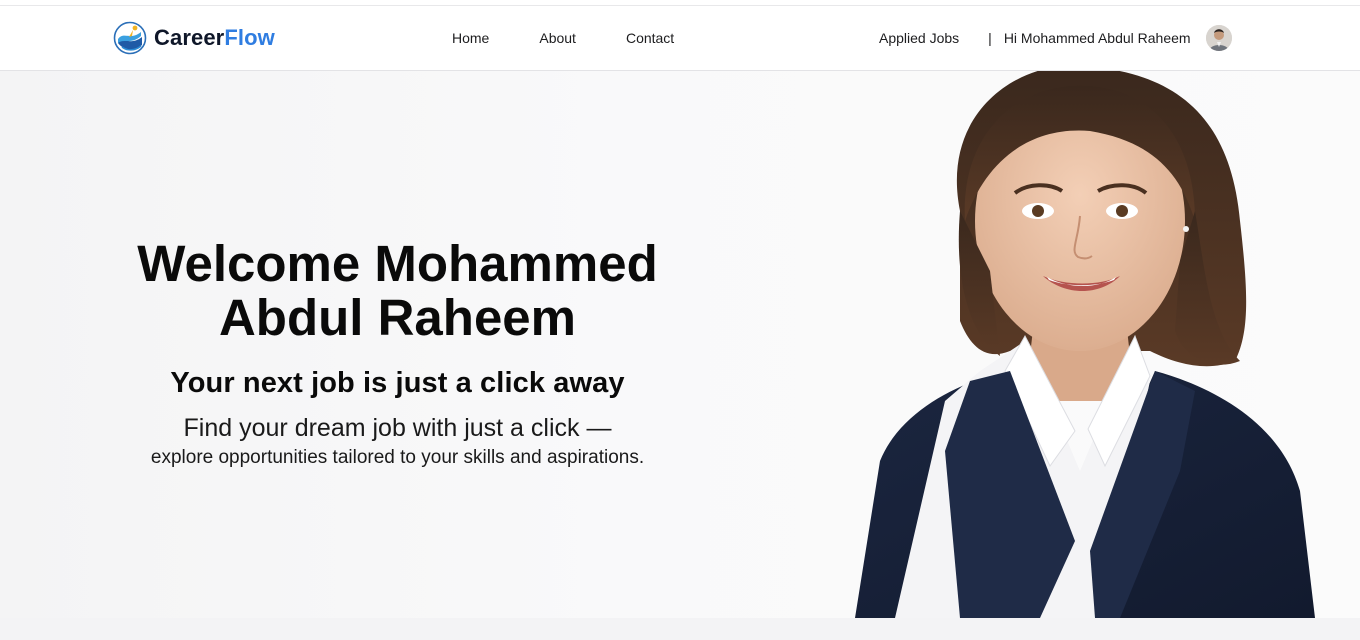 Image resolution: width=1360 pixels, height=640 pixels. What do you see at coordinates (130, 38) in the screenshot?
I see `careerflow-logo-icon` at bounding box center [130, 38].